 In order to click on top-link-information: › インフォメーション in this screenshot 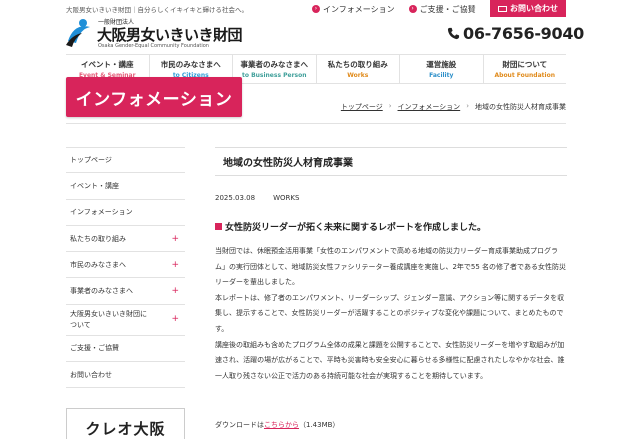, I will do `click(353, 9)`.